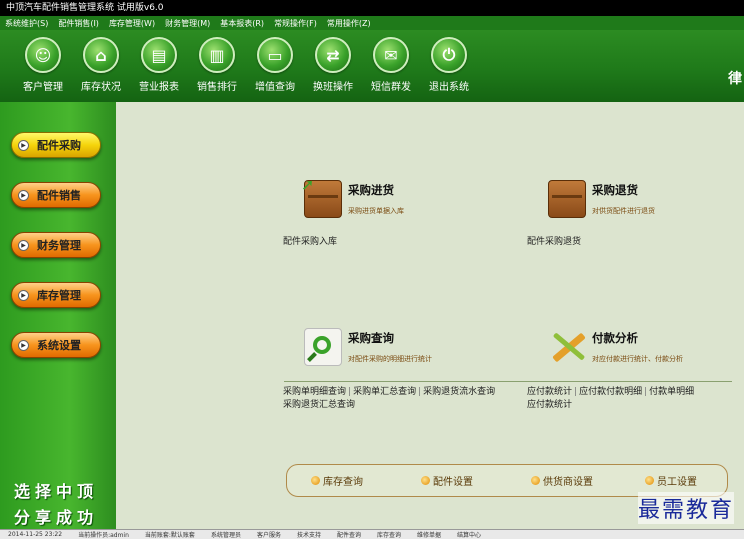 This screenshot has height=539, width=744. I want to click on toolbar-stock: ⌂ 库存状况, so click(101, 66).